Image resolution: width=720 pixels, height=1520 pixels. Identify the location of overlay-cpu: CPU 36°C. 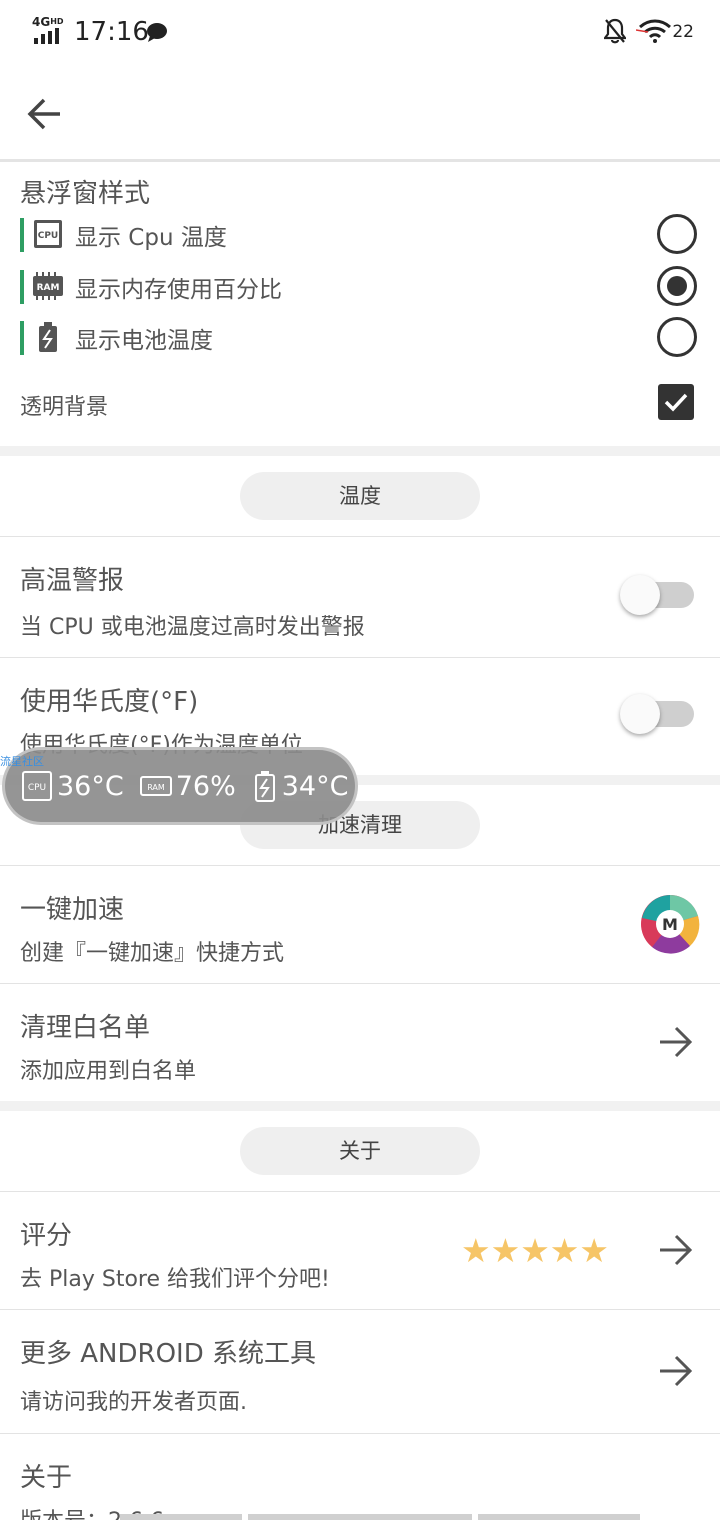
(72, 786).